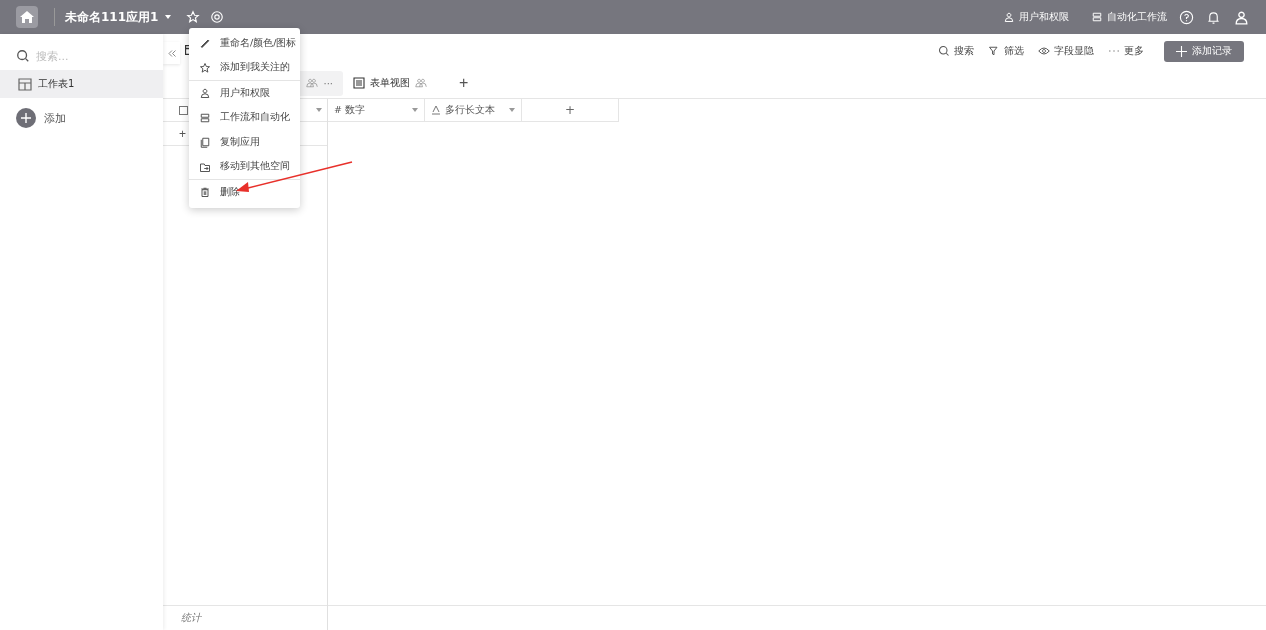 The width and height of the screenshot is (1266, 630). Describe the element at coordinates (245, 617) in the screenshot. I see `footer-label: 统计` at that location.